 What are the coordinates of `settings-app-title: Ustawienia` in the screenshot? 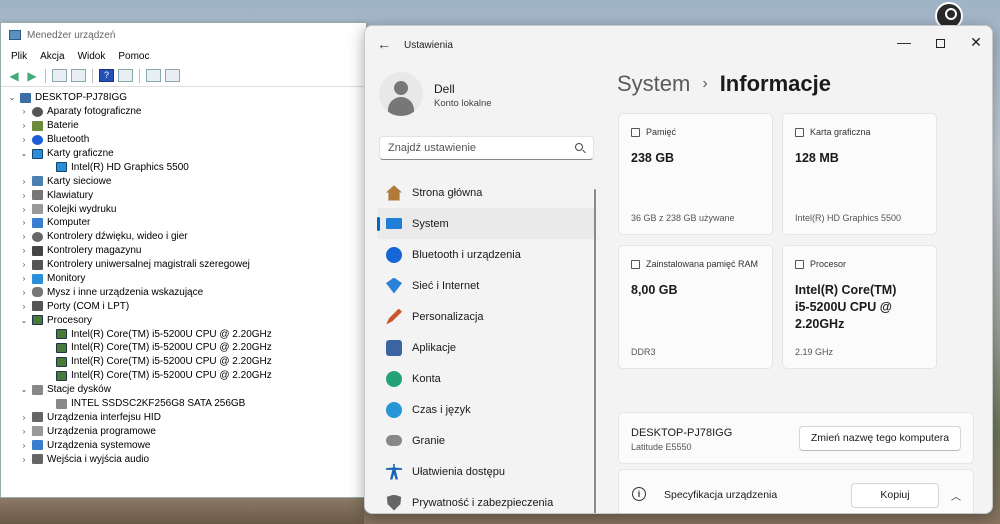 It's located at (428, 45).